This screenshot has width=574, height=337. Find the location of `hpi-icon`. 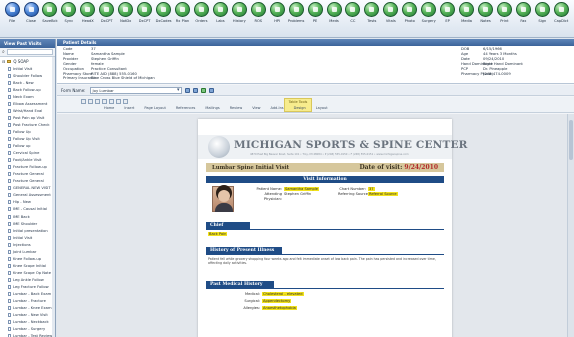

hpi-icon is located at coordinates (277, 9).